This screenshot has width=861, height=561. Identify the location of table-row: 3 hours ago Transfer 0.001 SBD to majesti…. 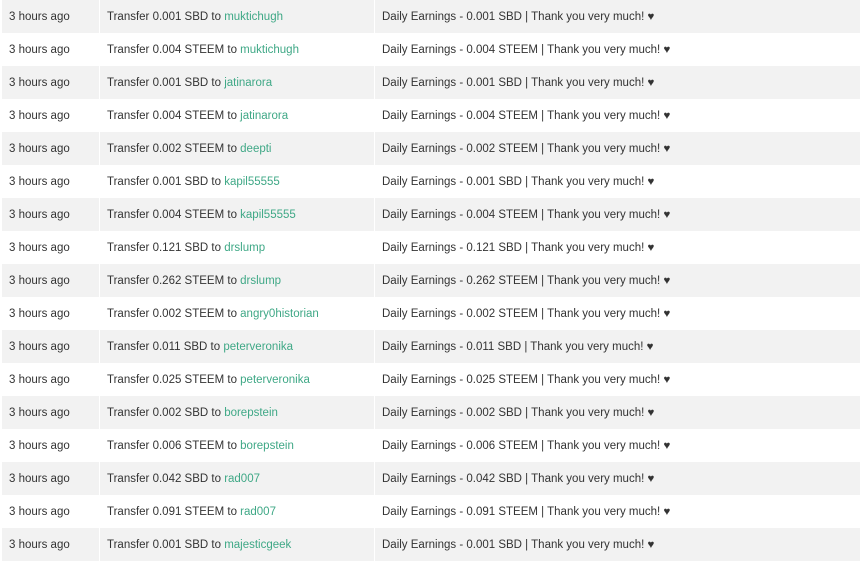
(431, 544).